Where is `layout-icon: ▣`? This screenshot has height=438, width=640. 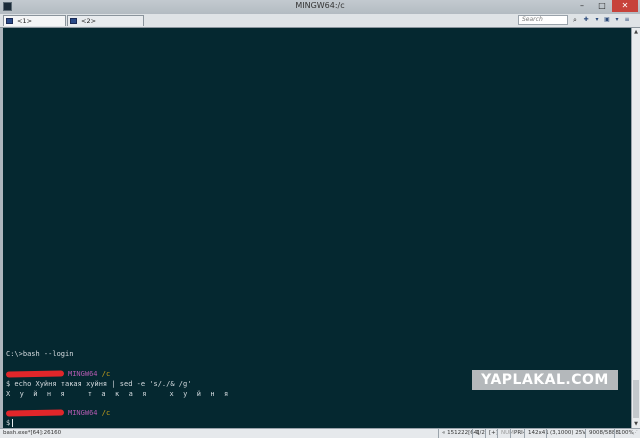 layout-icon: ▣ is located at coordinates (607, 20).